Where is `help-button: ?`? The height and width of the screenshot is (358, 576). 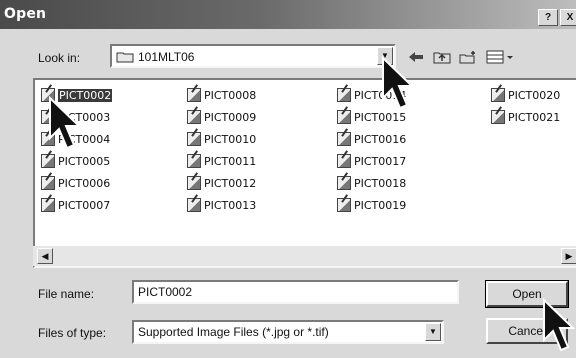 help-button: ? is located at coordinates (548, 17).